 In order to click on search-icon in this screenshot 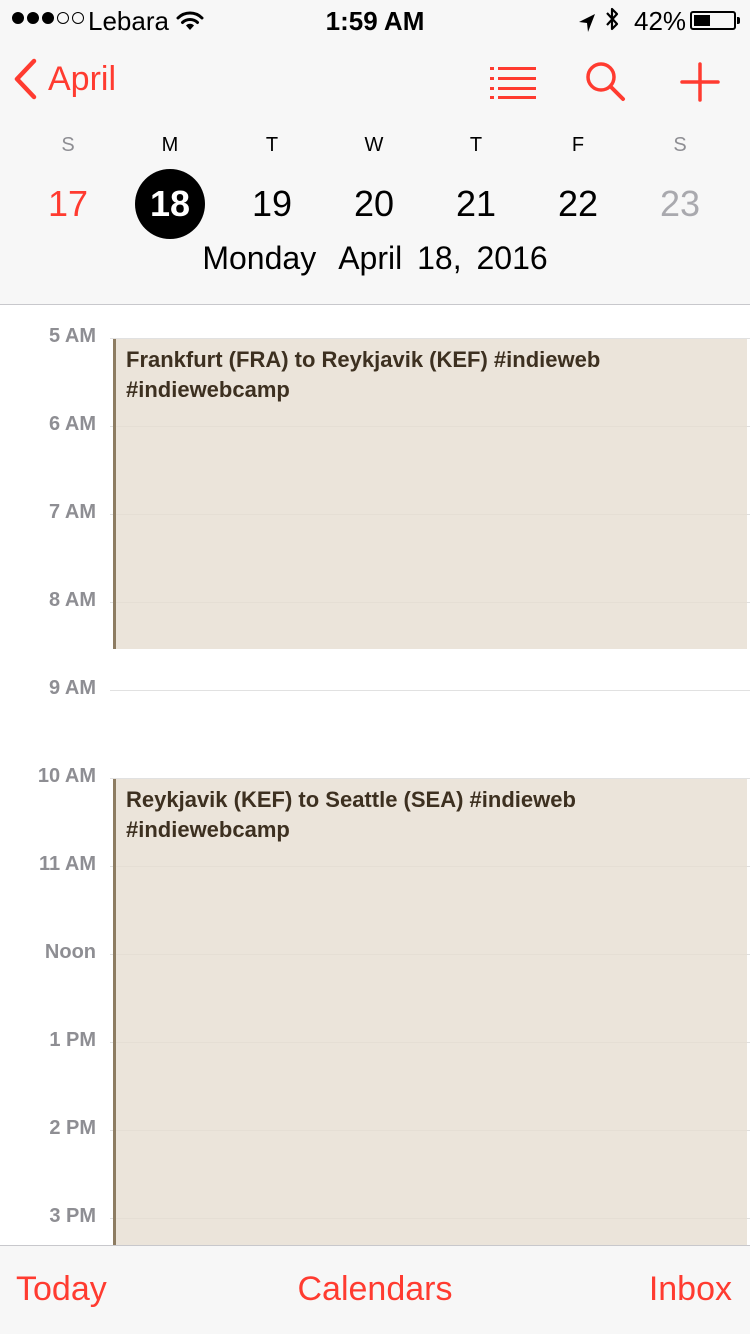, I will do `click(605, 81)`.